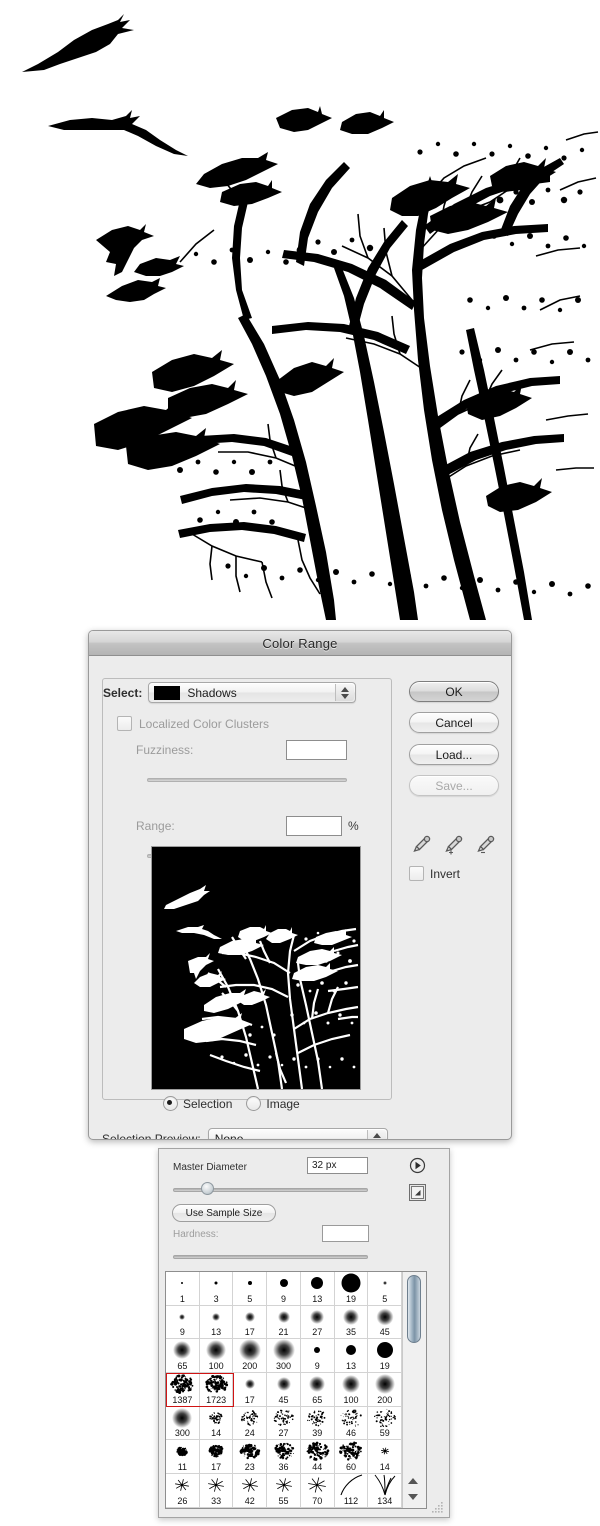 The height and width of the screenshot is (1526, 600). What do you see at coordinates (256, 750) in the screenshot?
I see `fuzziness-row: Fuzziness:` at bounding box center [256, 750].